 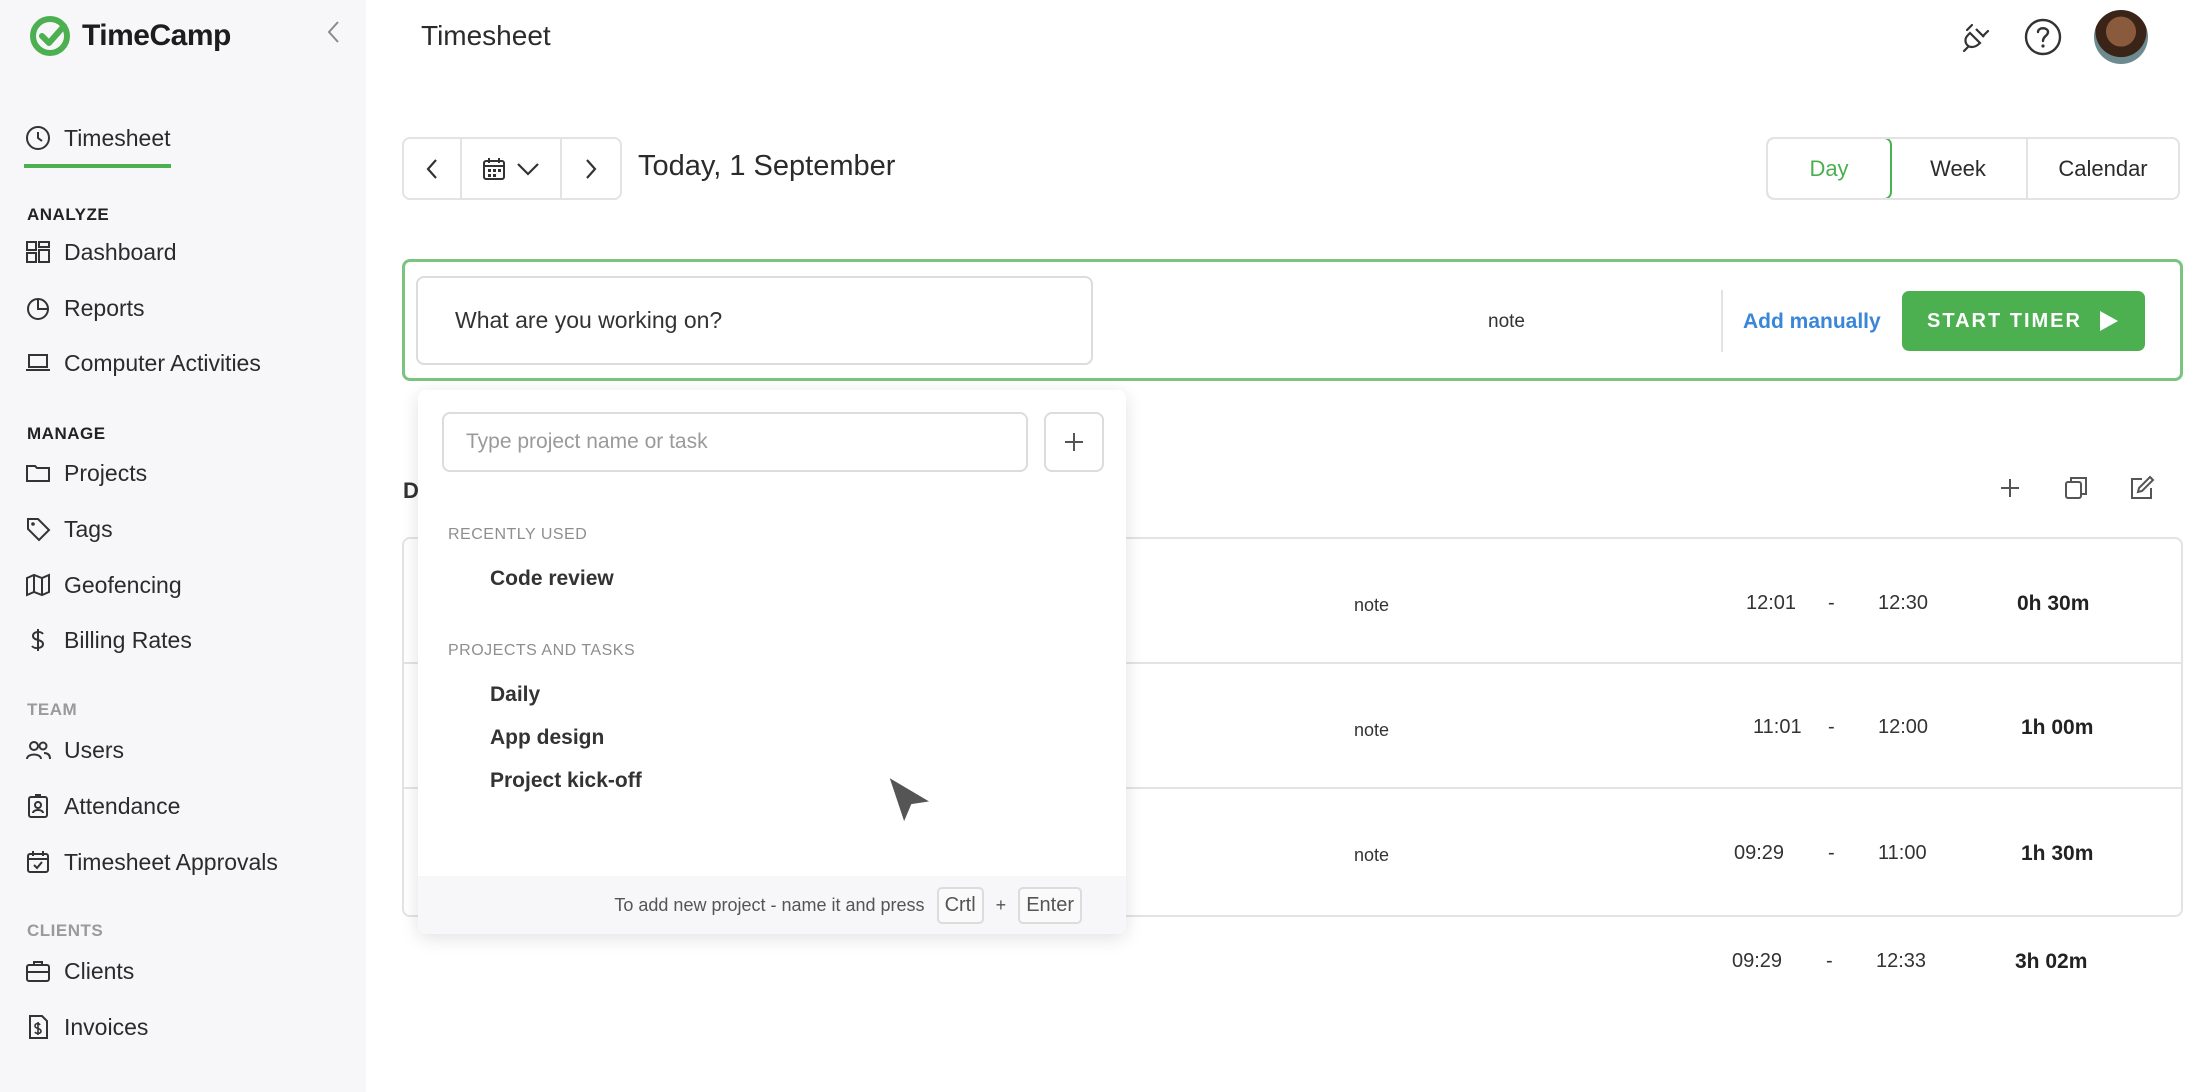 I want to click on sidebar-item-tags: Tags, so click(x=68, y=529).